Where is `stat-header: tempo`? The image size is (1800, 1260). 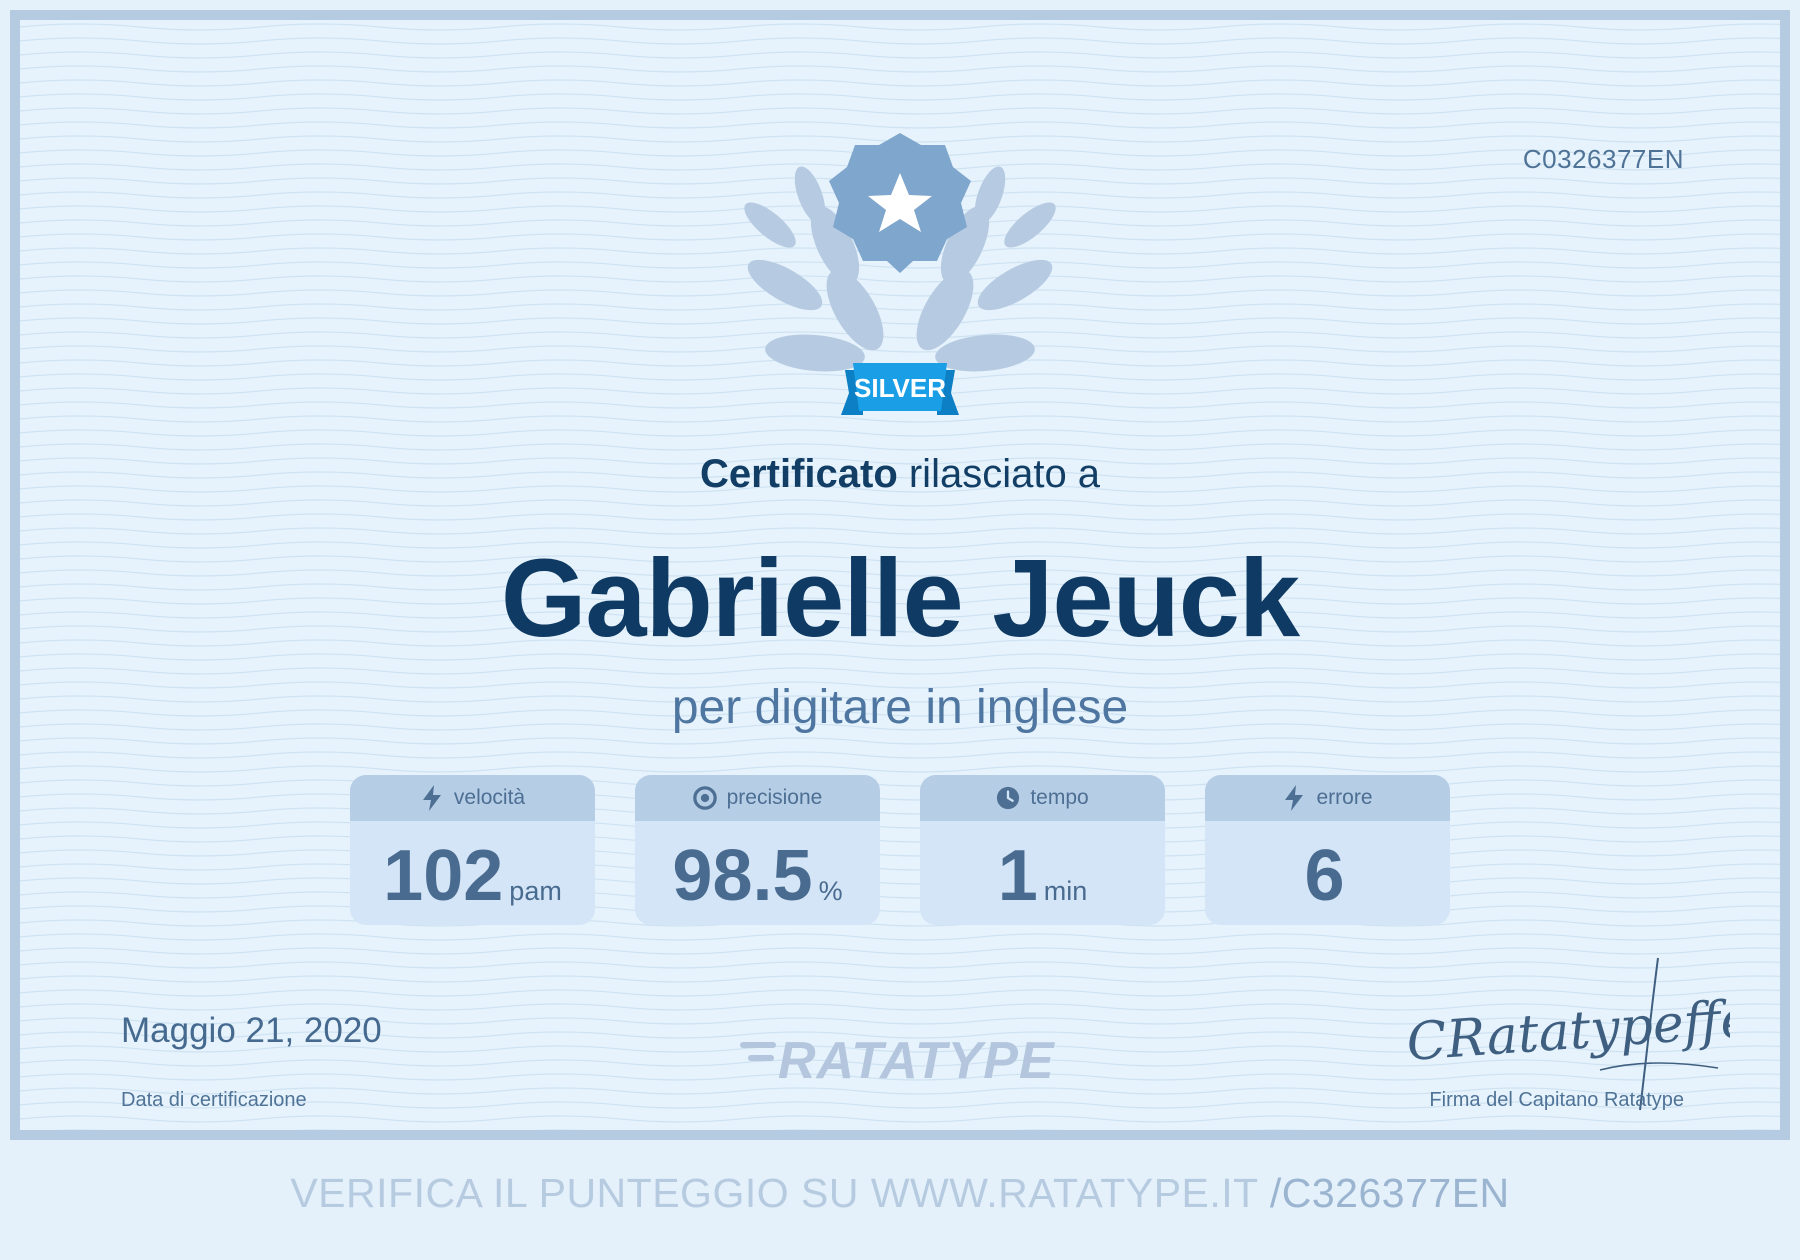 stat-header: tempo is located at coordinates (1042, 798).